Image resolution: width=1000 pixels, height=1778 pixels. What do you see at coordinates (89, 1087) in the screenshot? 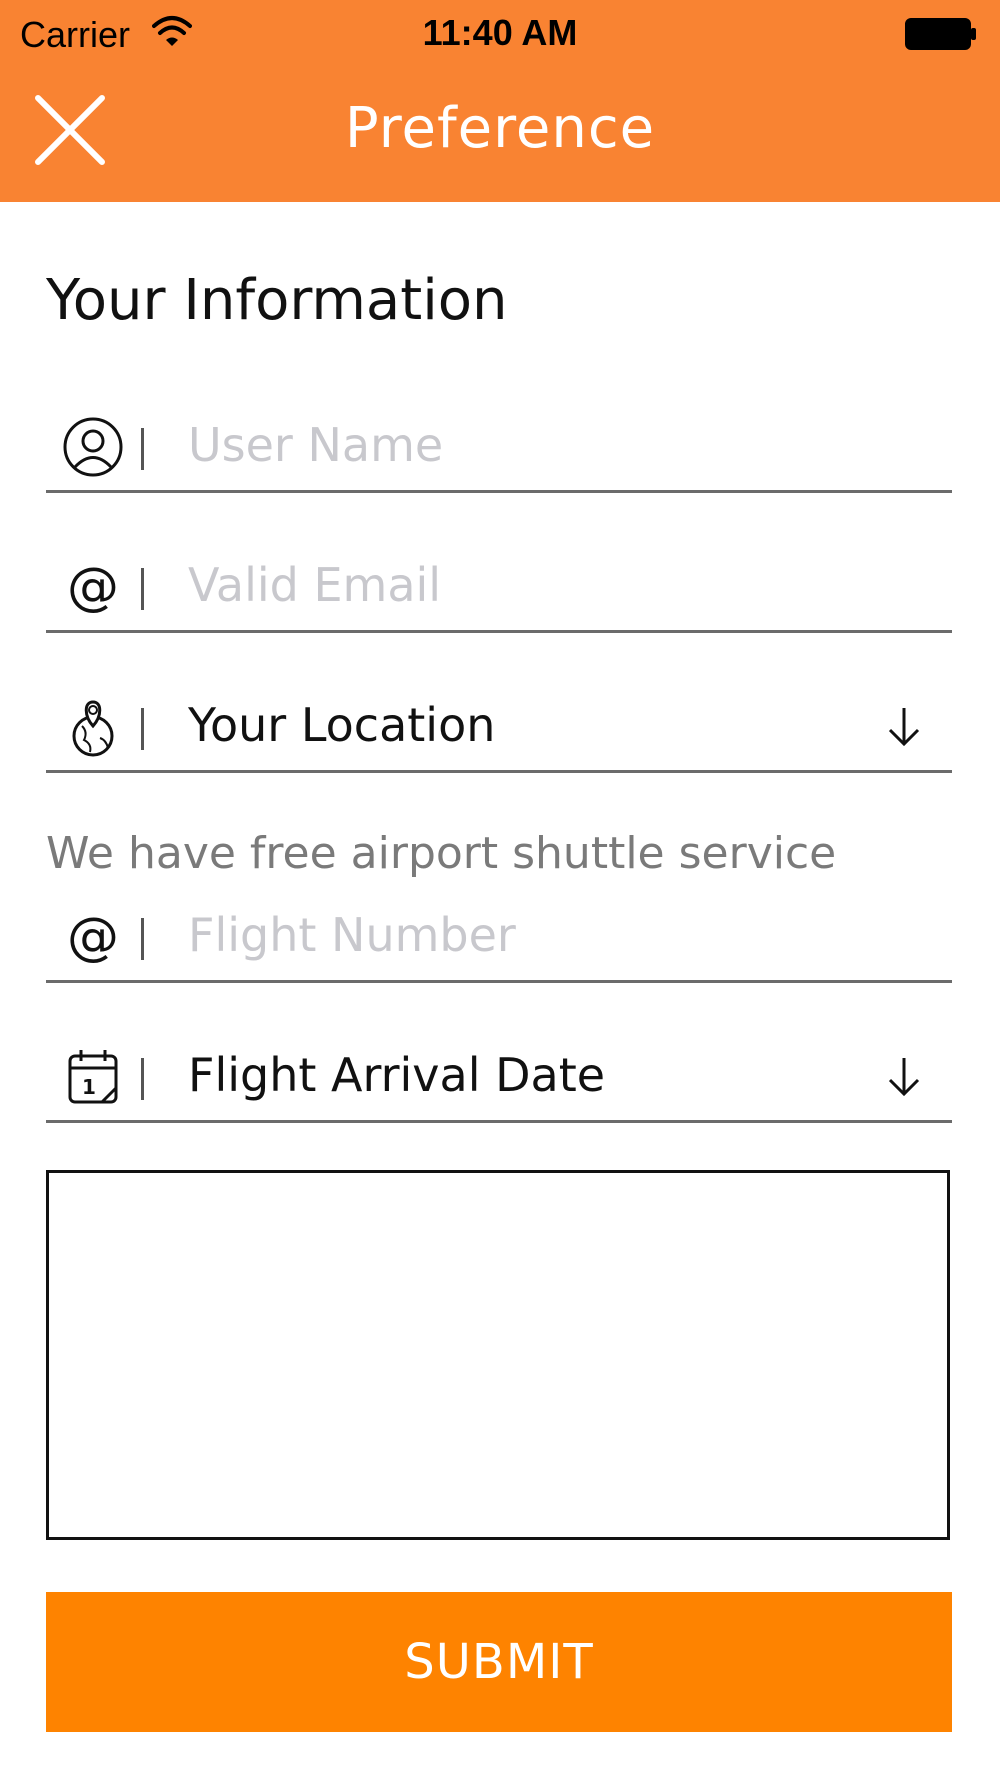
I see `svg-text: 1` at bounding box center [89, 1087].